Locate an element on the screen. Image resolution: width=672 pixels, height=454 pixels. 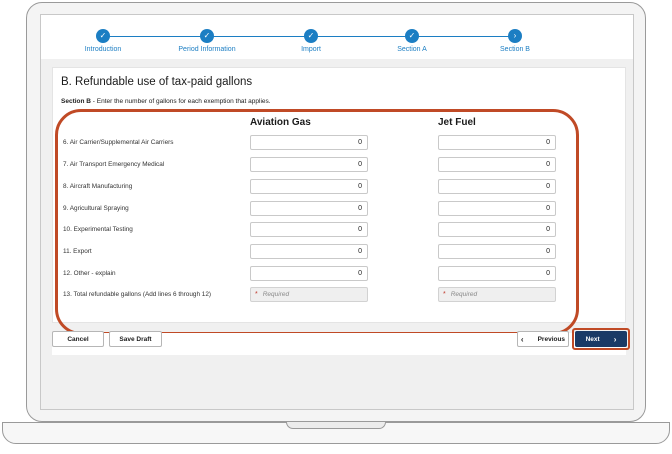
save-draft-button: Save Draft is located at coordinates (135, 339).